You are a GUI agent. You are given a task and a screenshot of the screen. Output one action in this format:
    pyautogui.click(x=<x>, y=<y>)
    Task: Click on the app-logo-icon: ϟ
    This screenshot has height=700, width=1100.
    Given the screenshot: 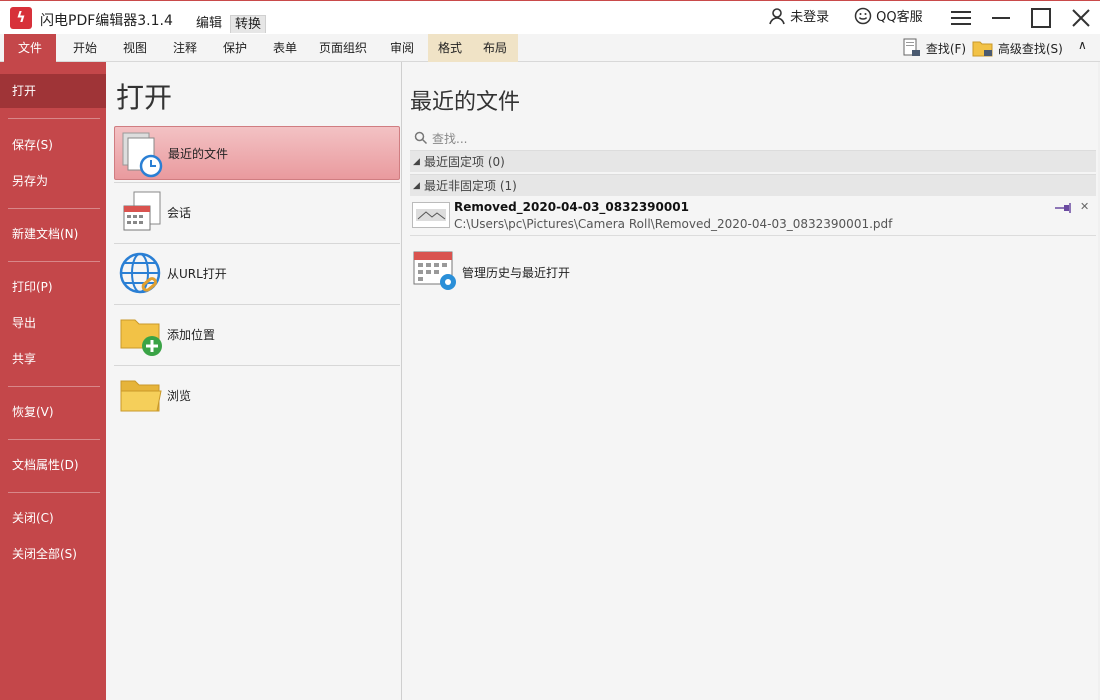 What is the action you would take?
    pyautogui.click(x=21, y=18)
    